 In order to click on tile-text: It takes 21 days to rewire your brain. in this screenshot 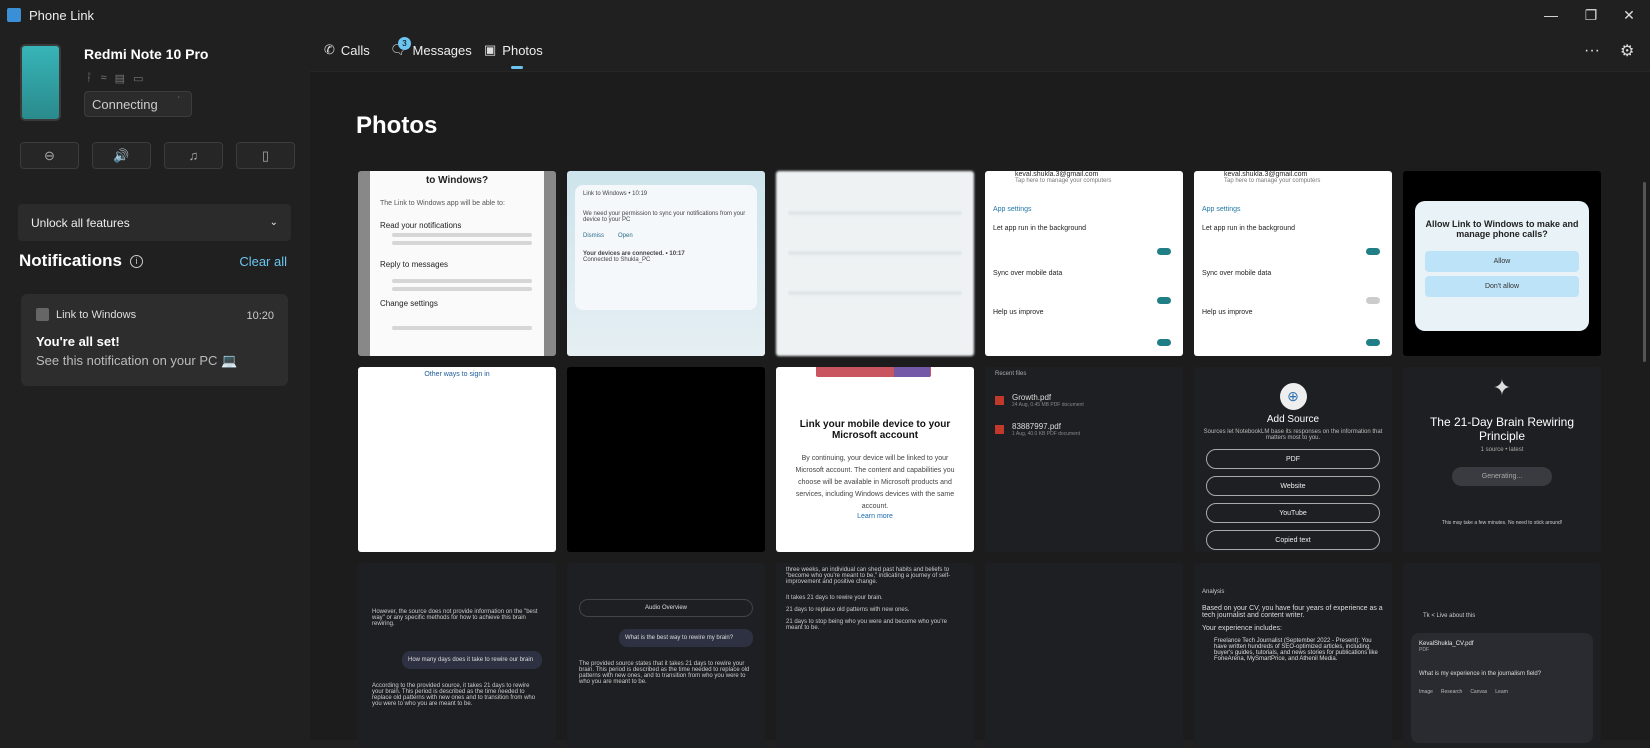, I will do `click(834, 598)`.